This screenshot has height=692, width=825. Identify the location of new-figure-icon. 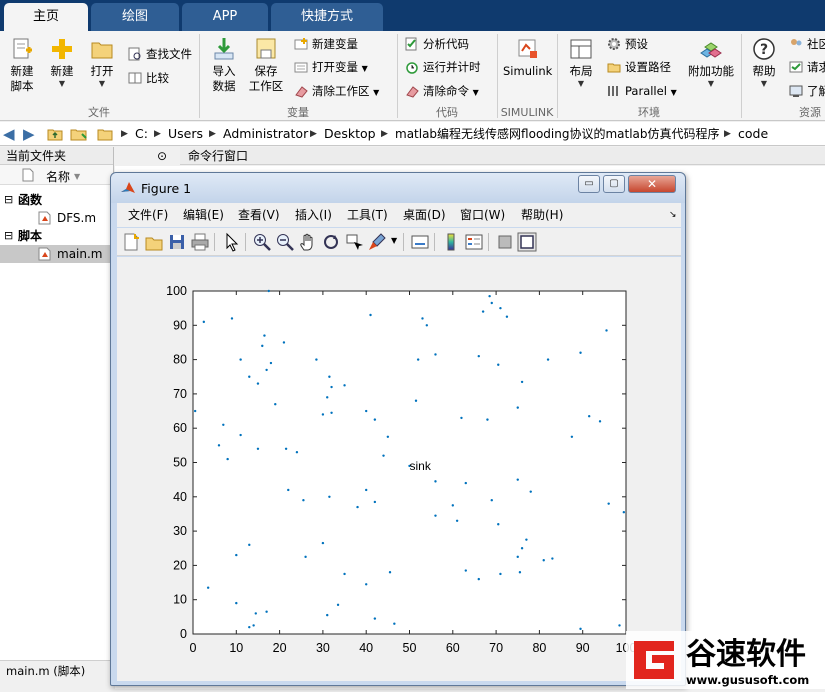
(131, 242).